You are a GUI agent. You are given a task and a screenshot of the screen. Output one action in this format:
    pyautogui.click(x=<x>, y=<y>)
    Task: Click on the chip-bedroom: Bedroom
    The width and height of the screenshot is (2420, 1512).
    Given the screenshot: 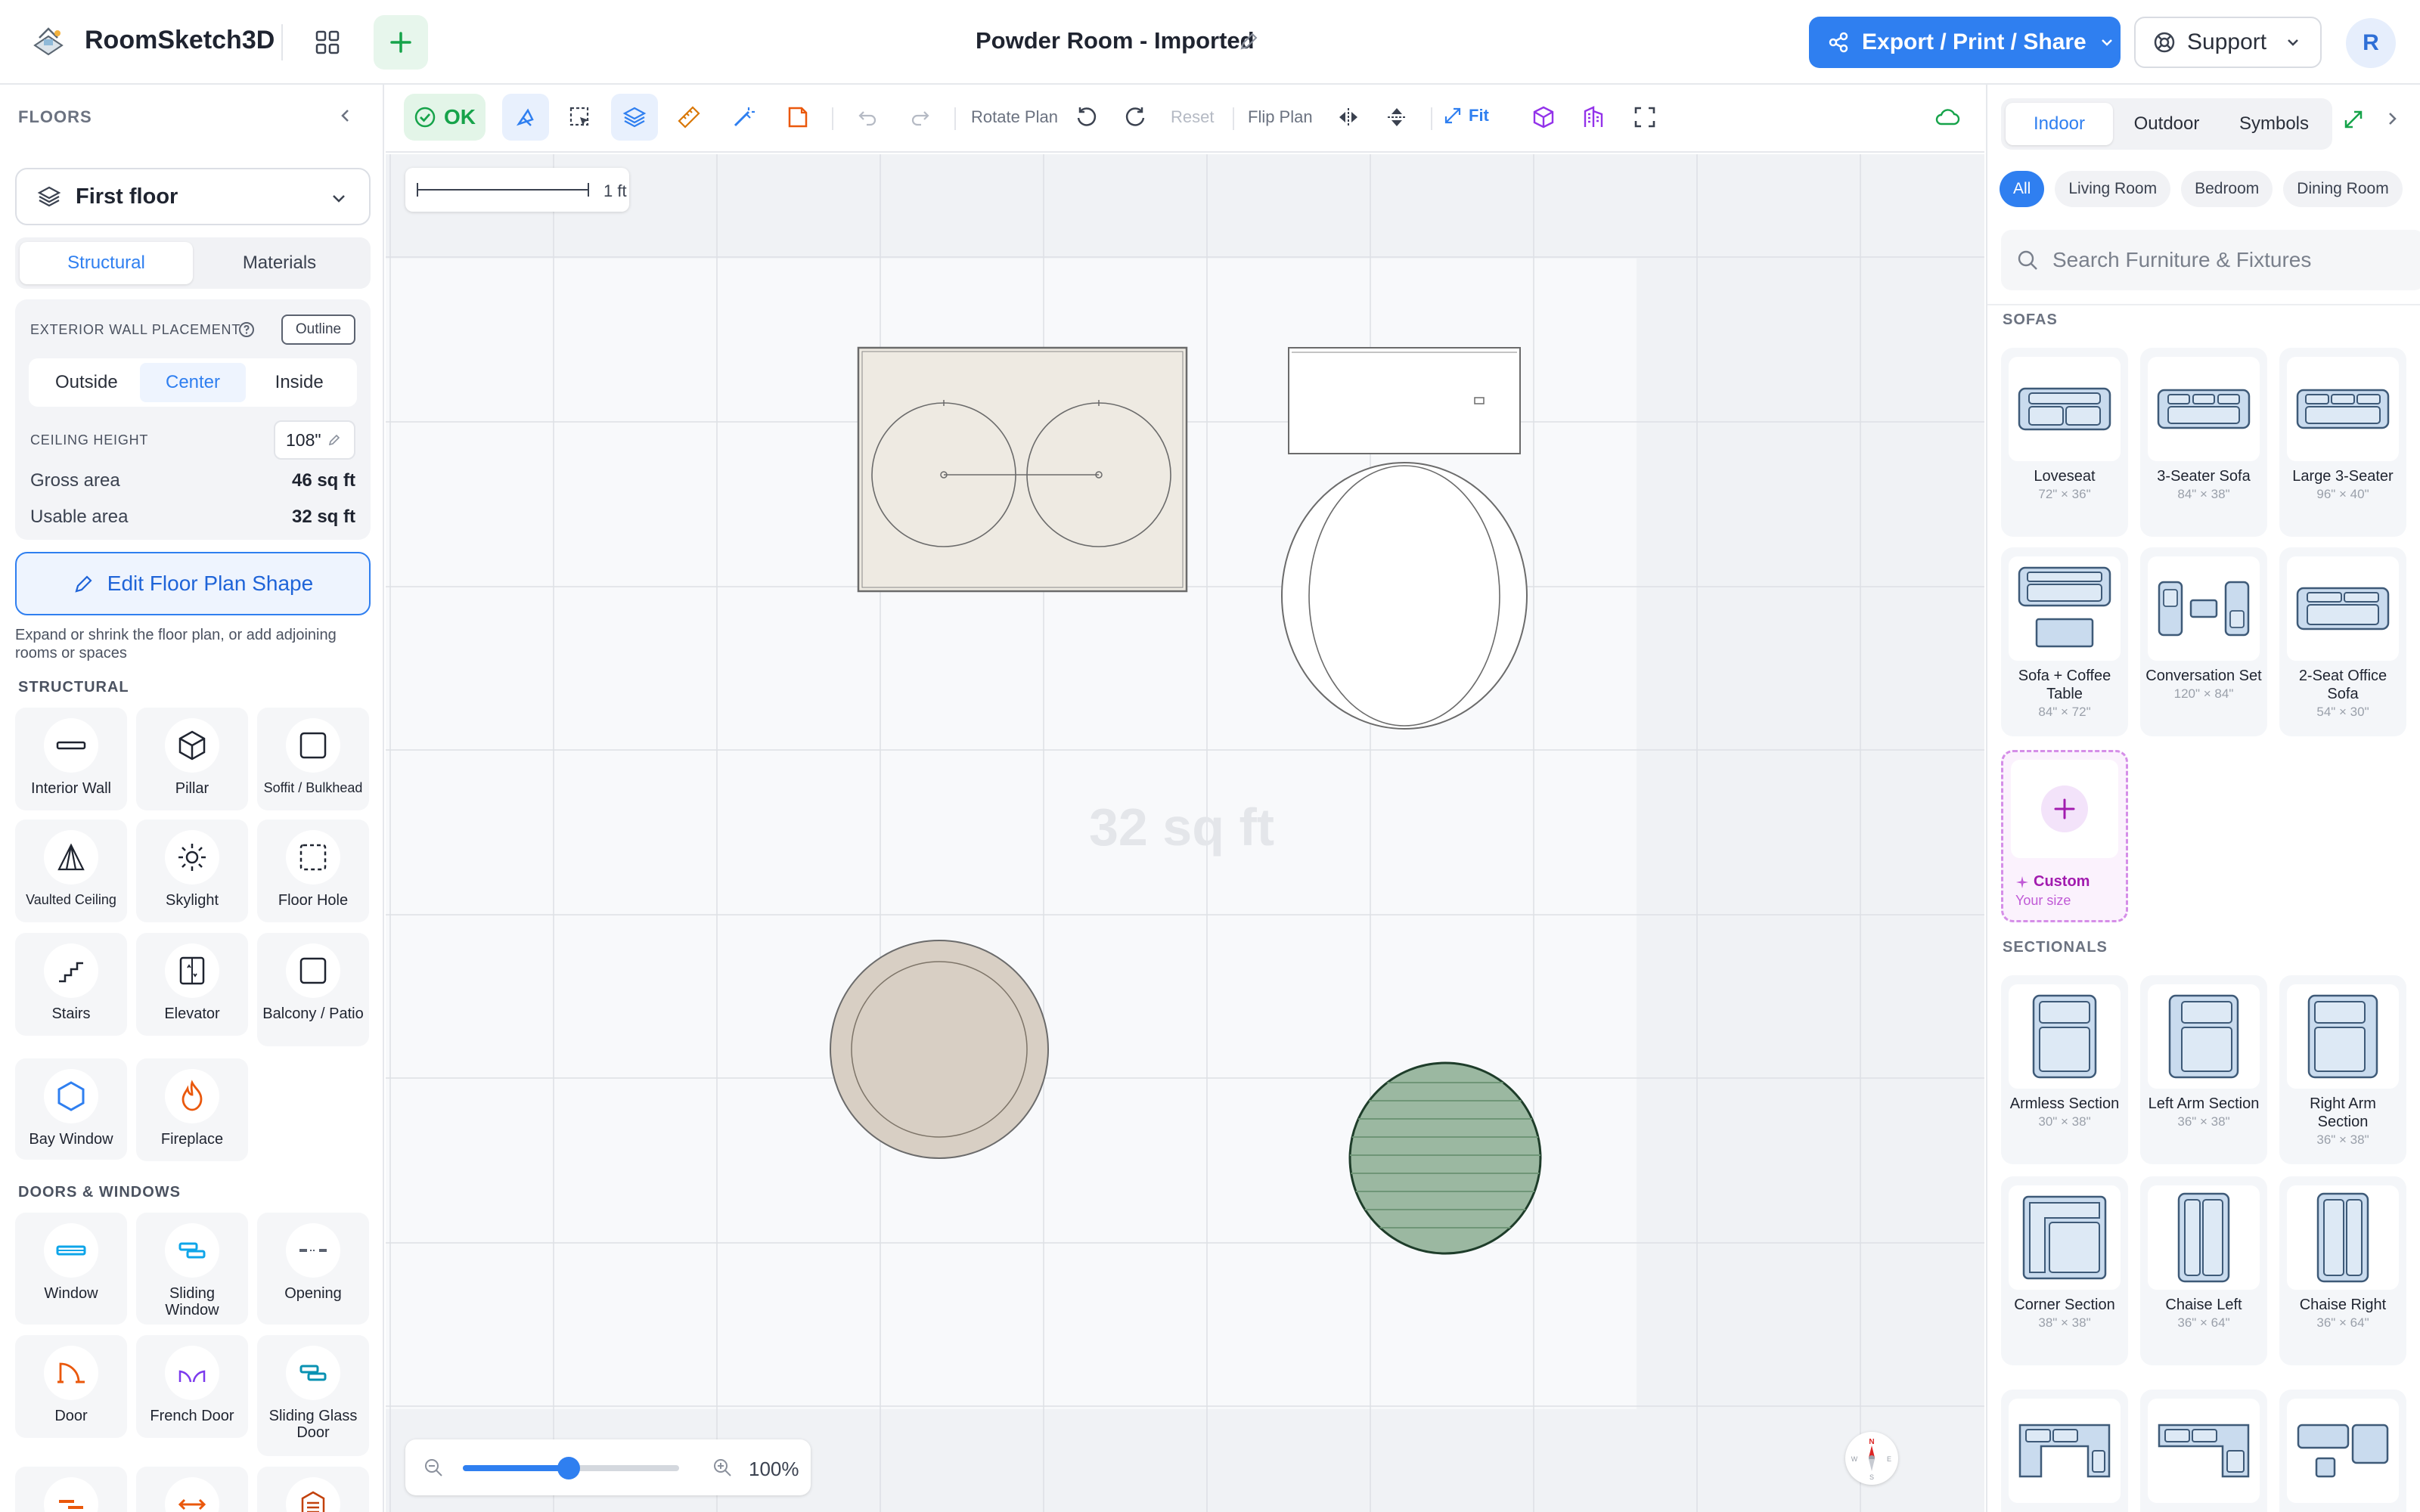 What is the action you would take?
    pyautogui.click(x=2227, y=189)
    